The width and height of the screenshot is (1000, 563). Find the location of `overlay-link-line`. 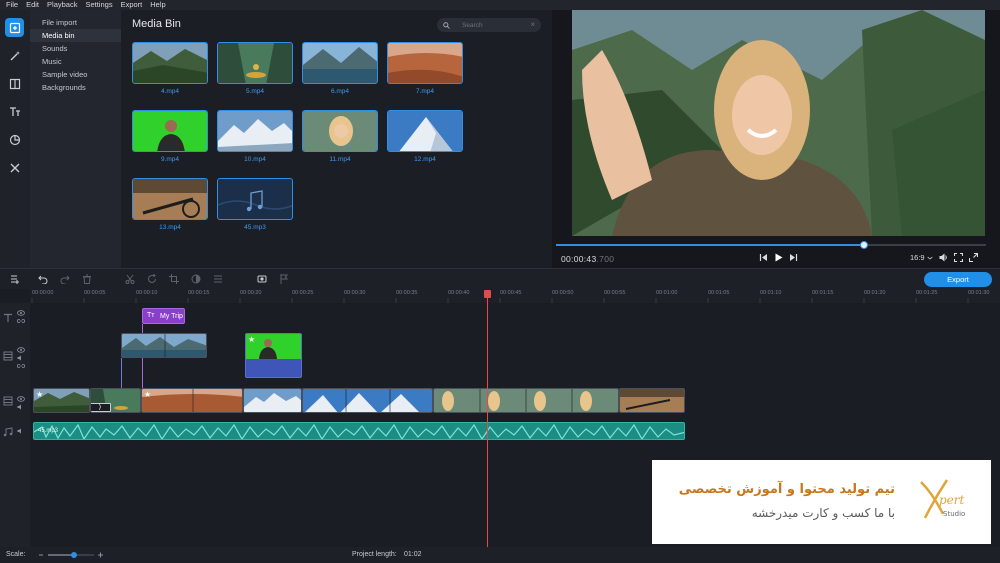

overlay-link-line is located at coordinates (121, 373).